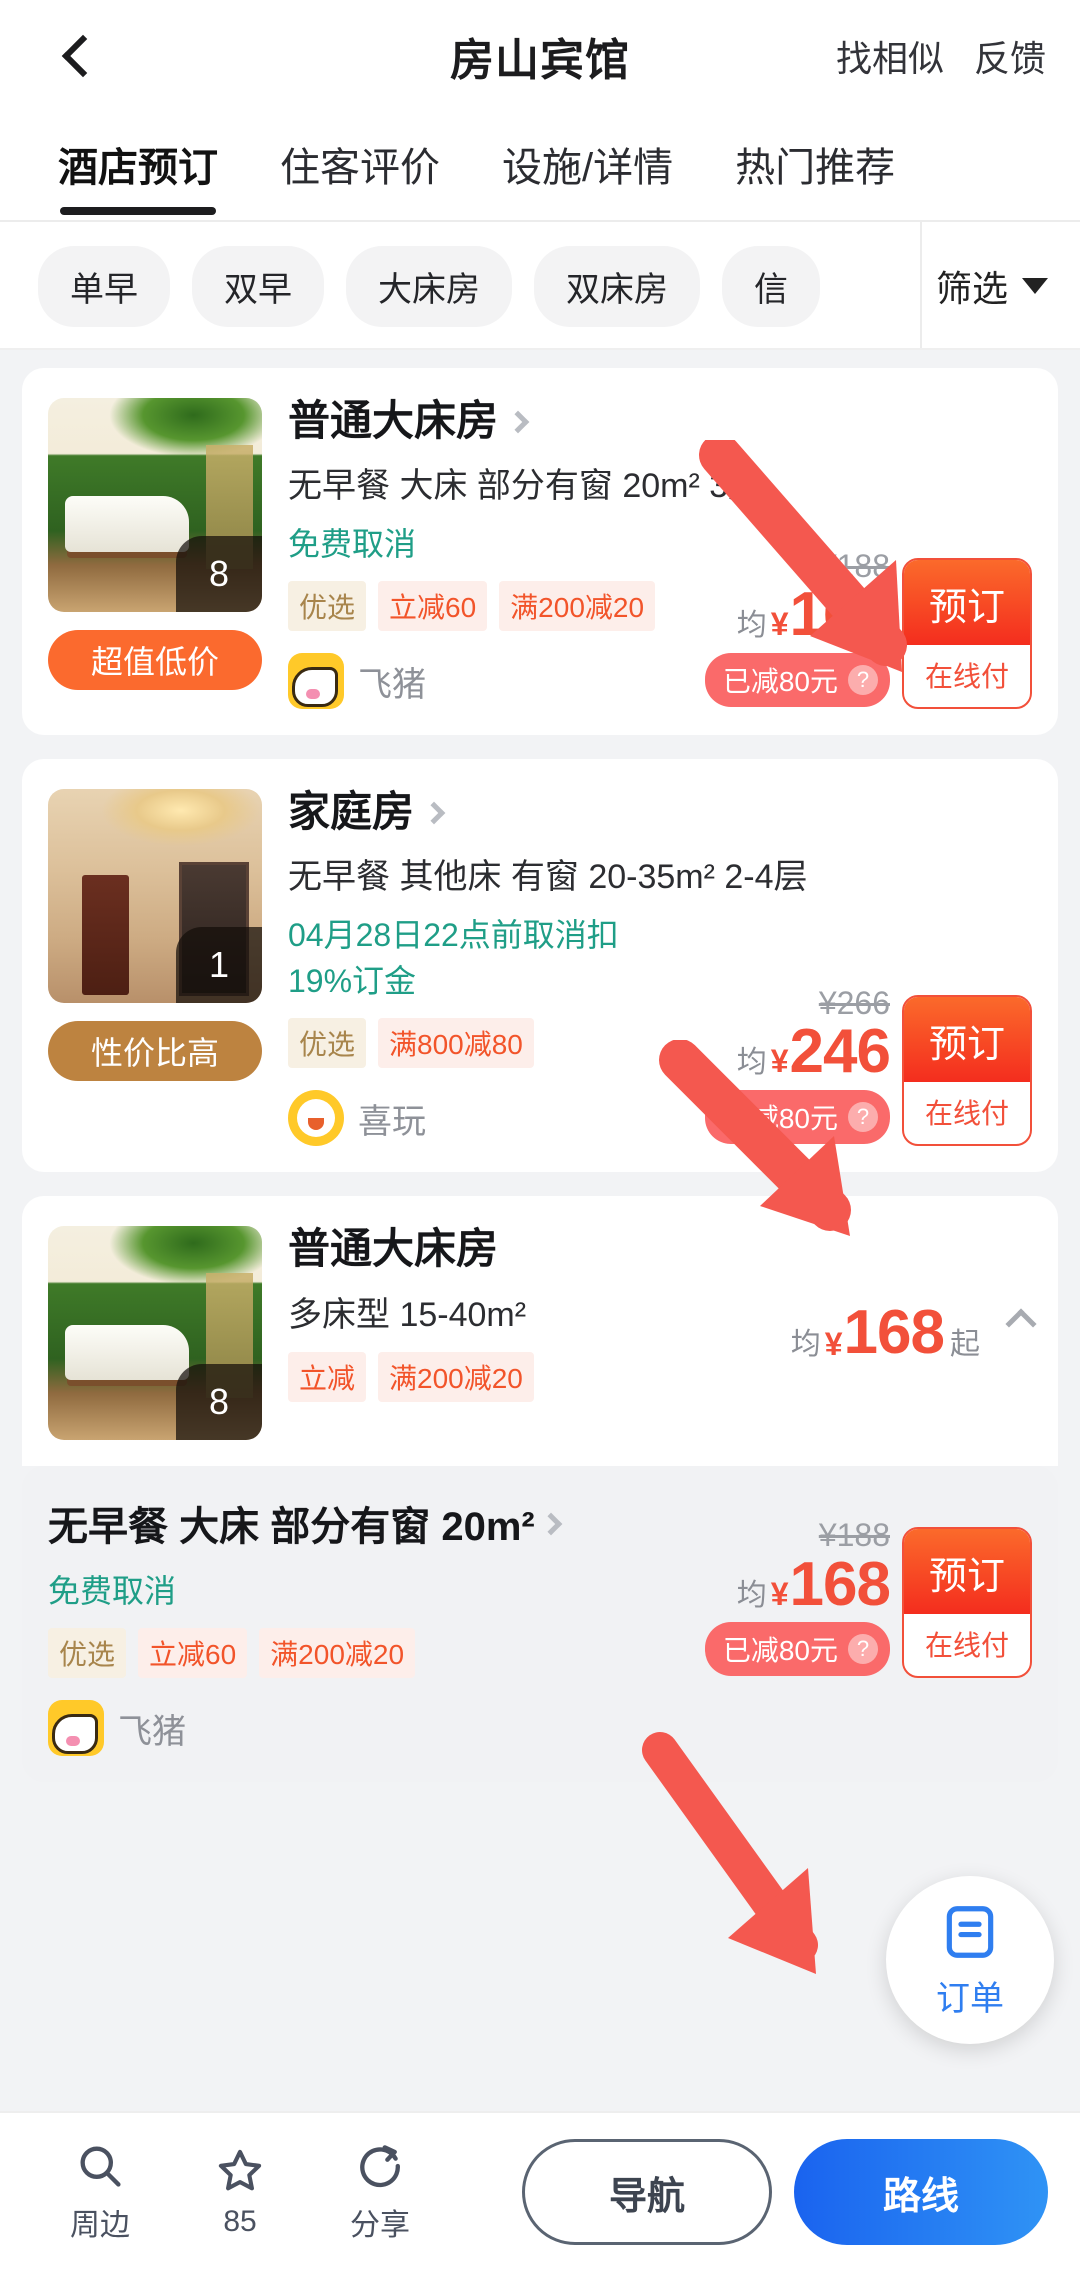 Image resolution: width=1080 pixels, height=2271 pixels. Describe the element at coordinates (548, 877) in the screenshot. I see `room-meta: 无早餐 其他床 有窗 20-35m² 2-4层` at that location.